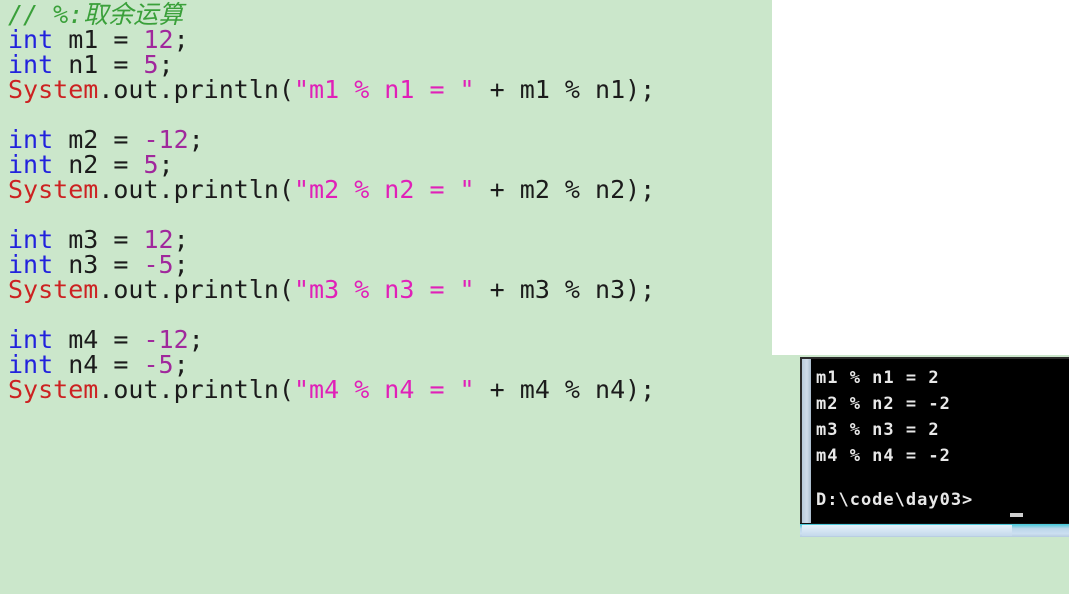  Describe the element at coordinates (98, 264) in the screenshot. I see `code-line: int n3 = -5;` at that location.